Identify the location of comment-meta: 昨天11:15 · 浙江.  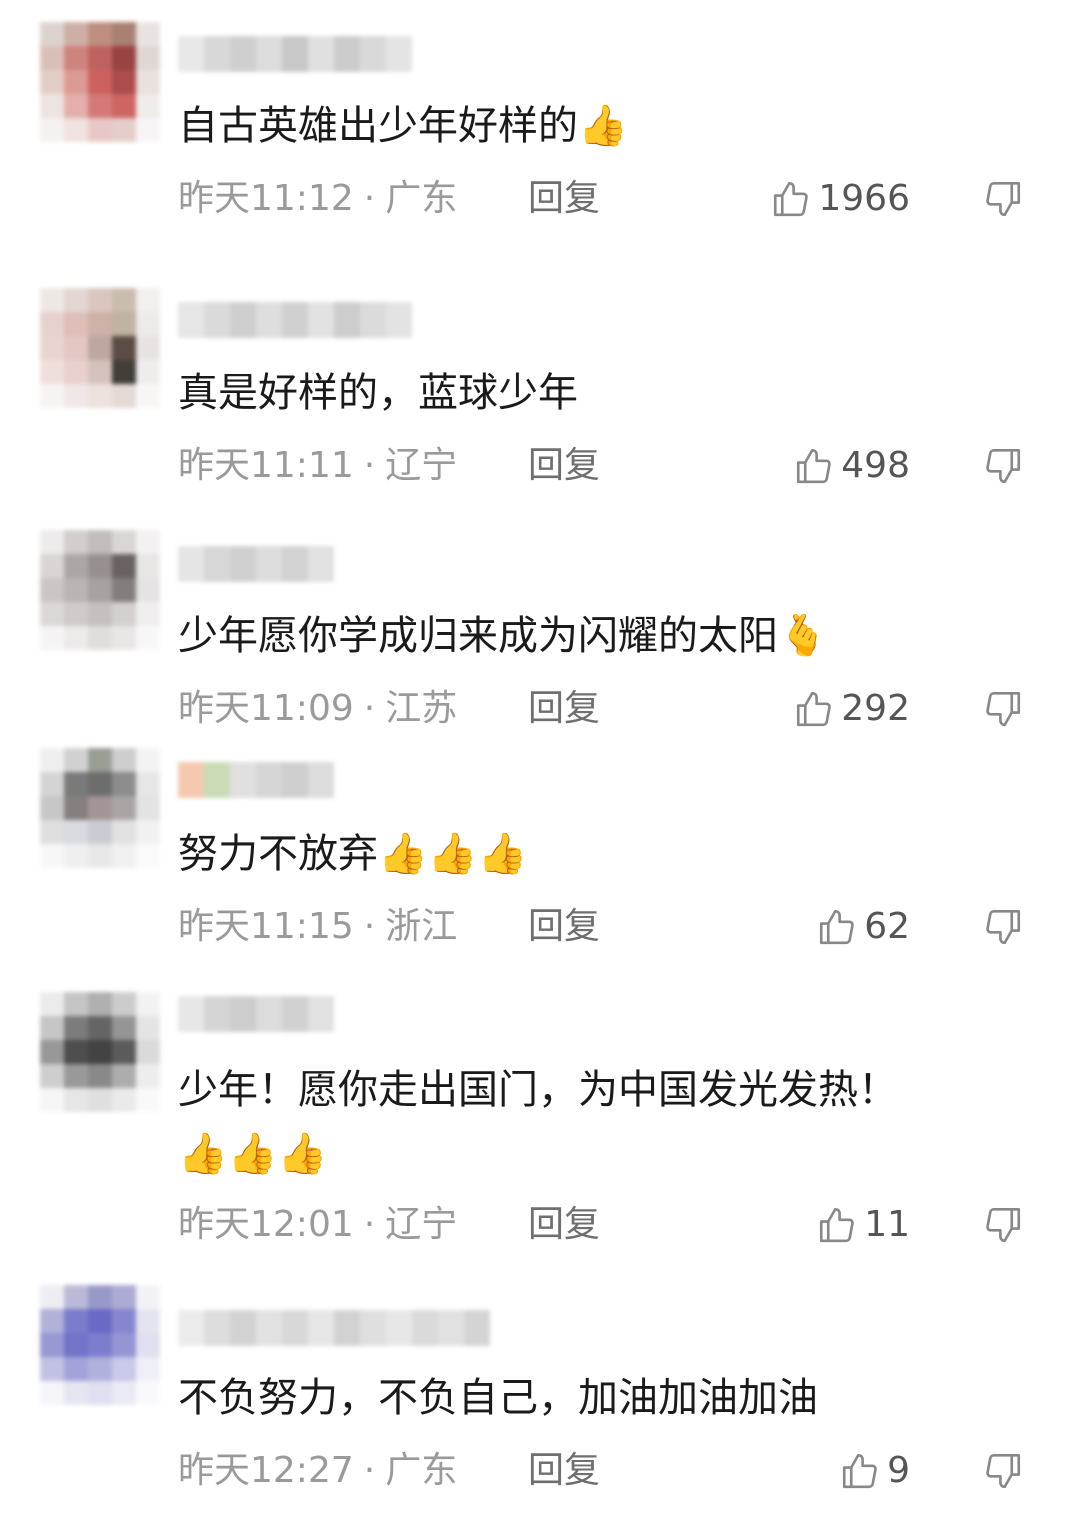
(317, 927).